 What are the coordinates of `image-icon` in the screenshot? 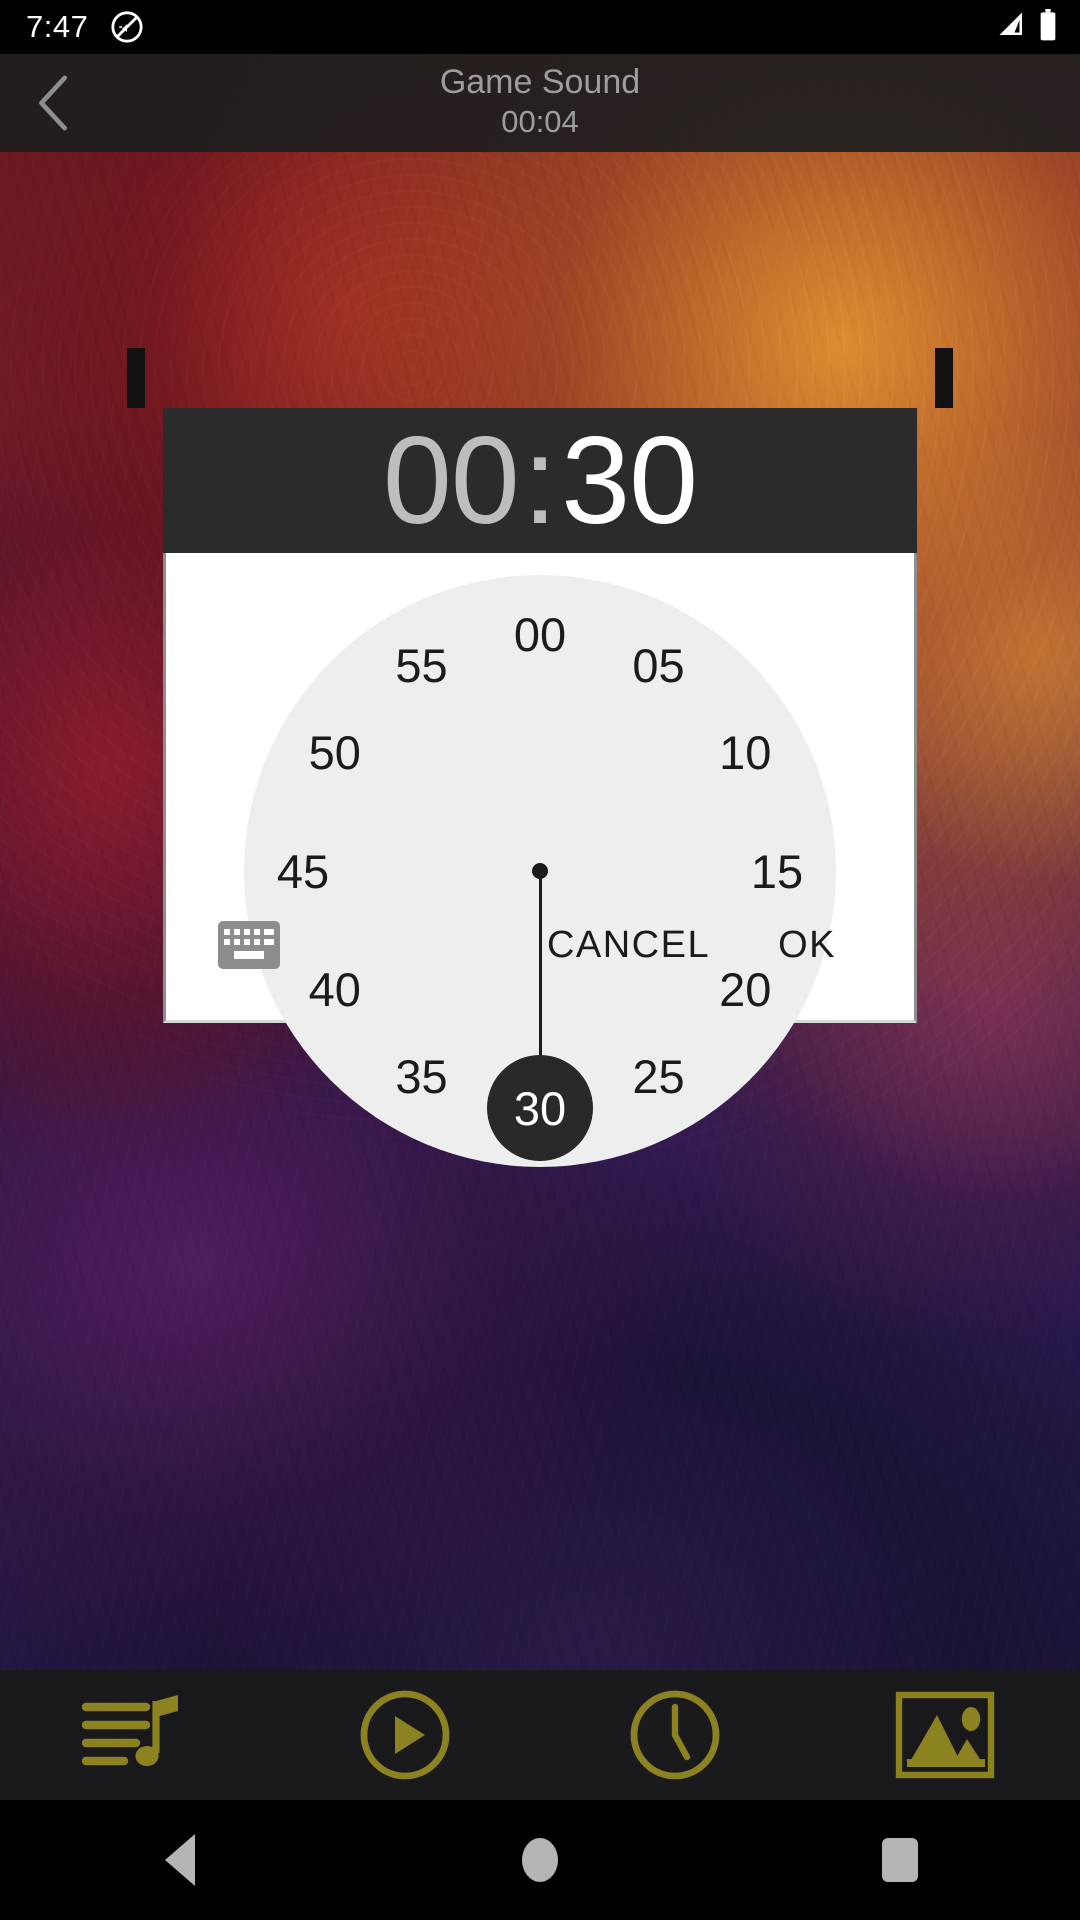 It's located at (945, 1735).